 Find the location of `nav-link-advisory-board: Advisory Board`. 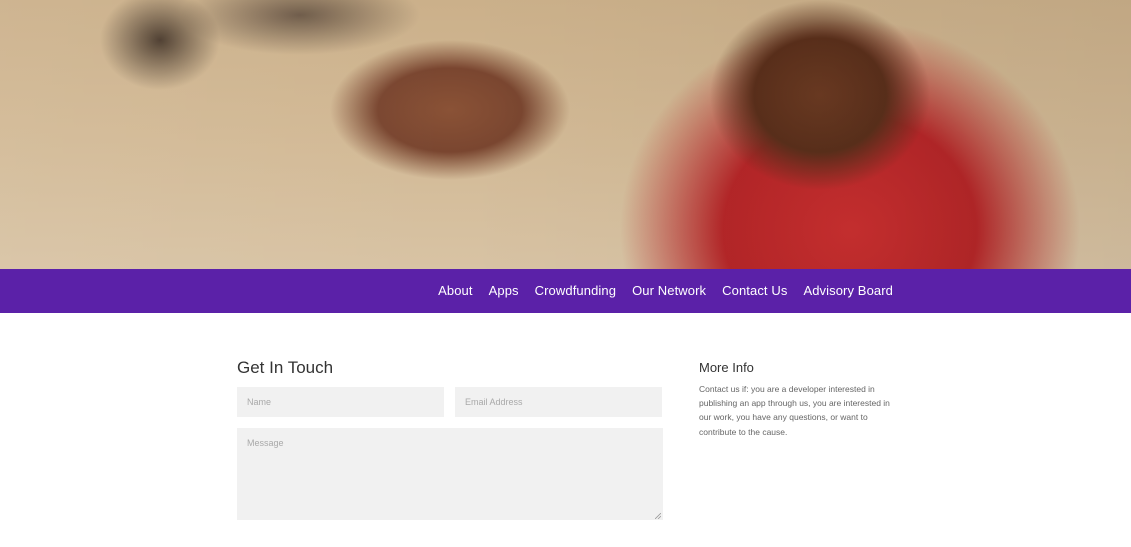

nav-link-advisory-board: Advisory Board is located at coordinates (848, 290).